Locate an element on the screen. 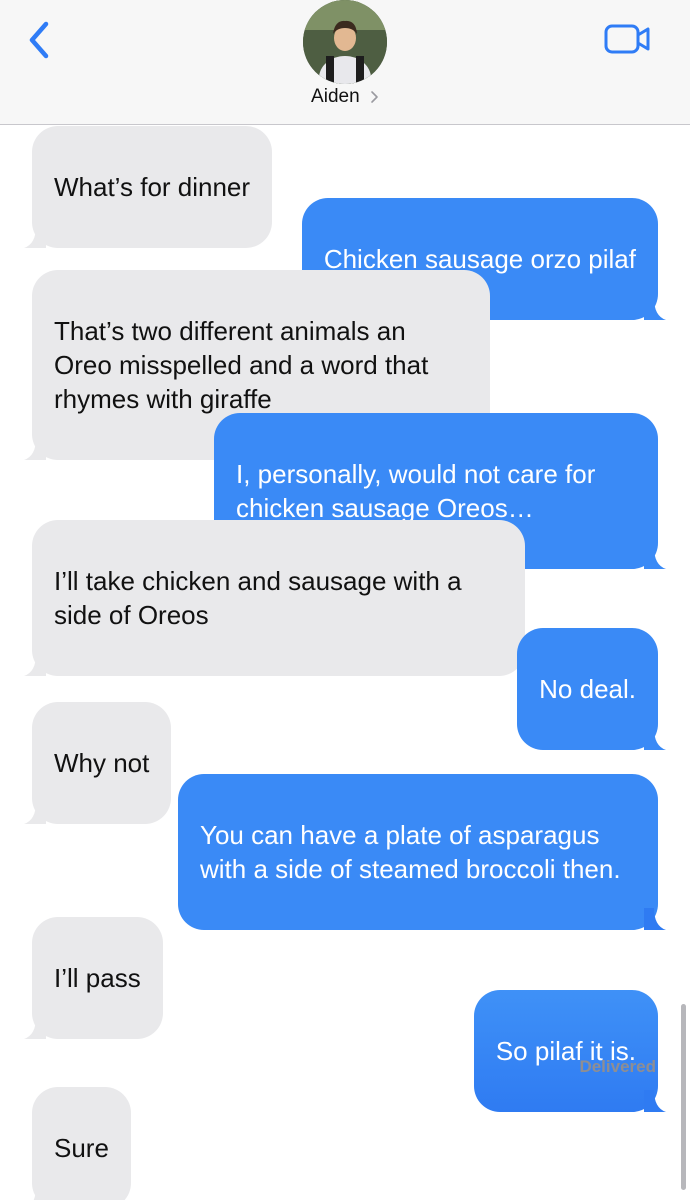 This screenshot has width=690, height=1200. conversation-header: Aiden is located at coordinates (345, 62).